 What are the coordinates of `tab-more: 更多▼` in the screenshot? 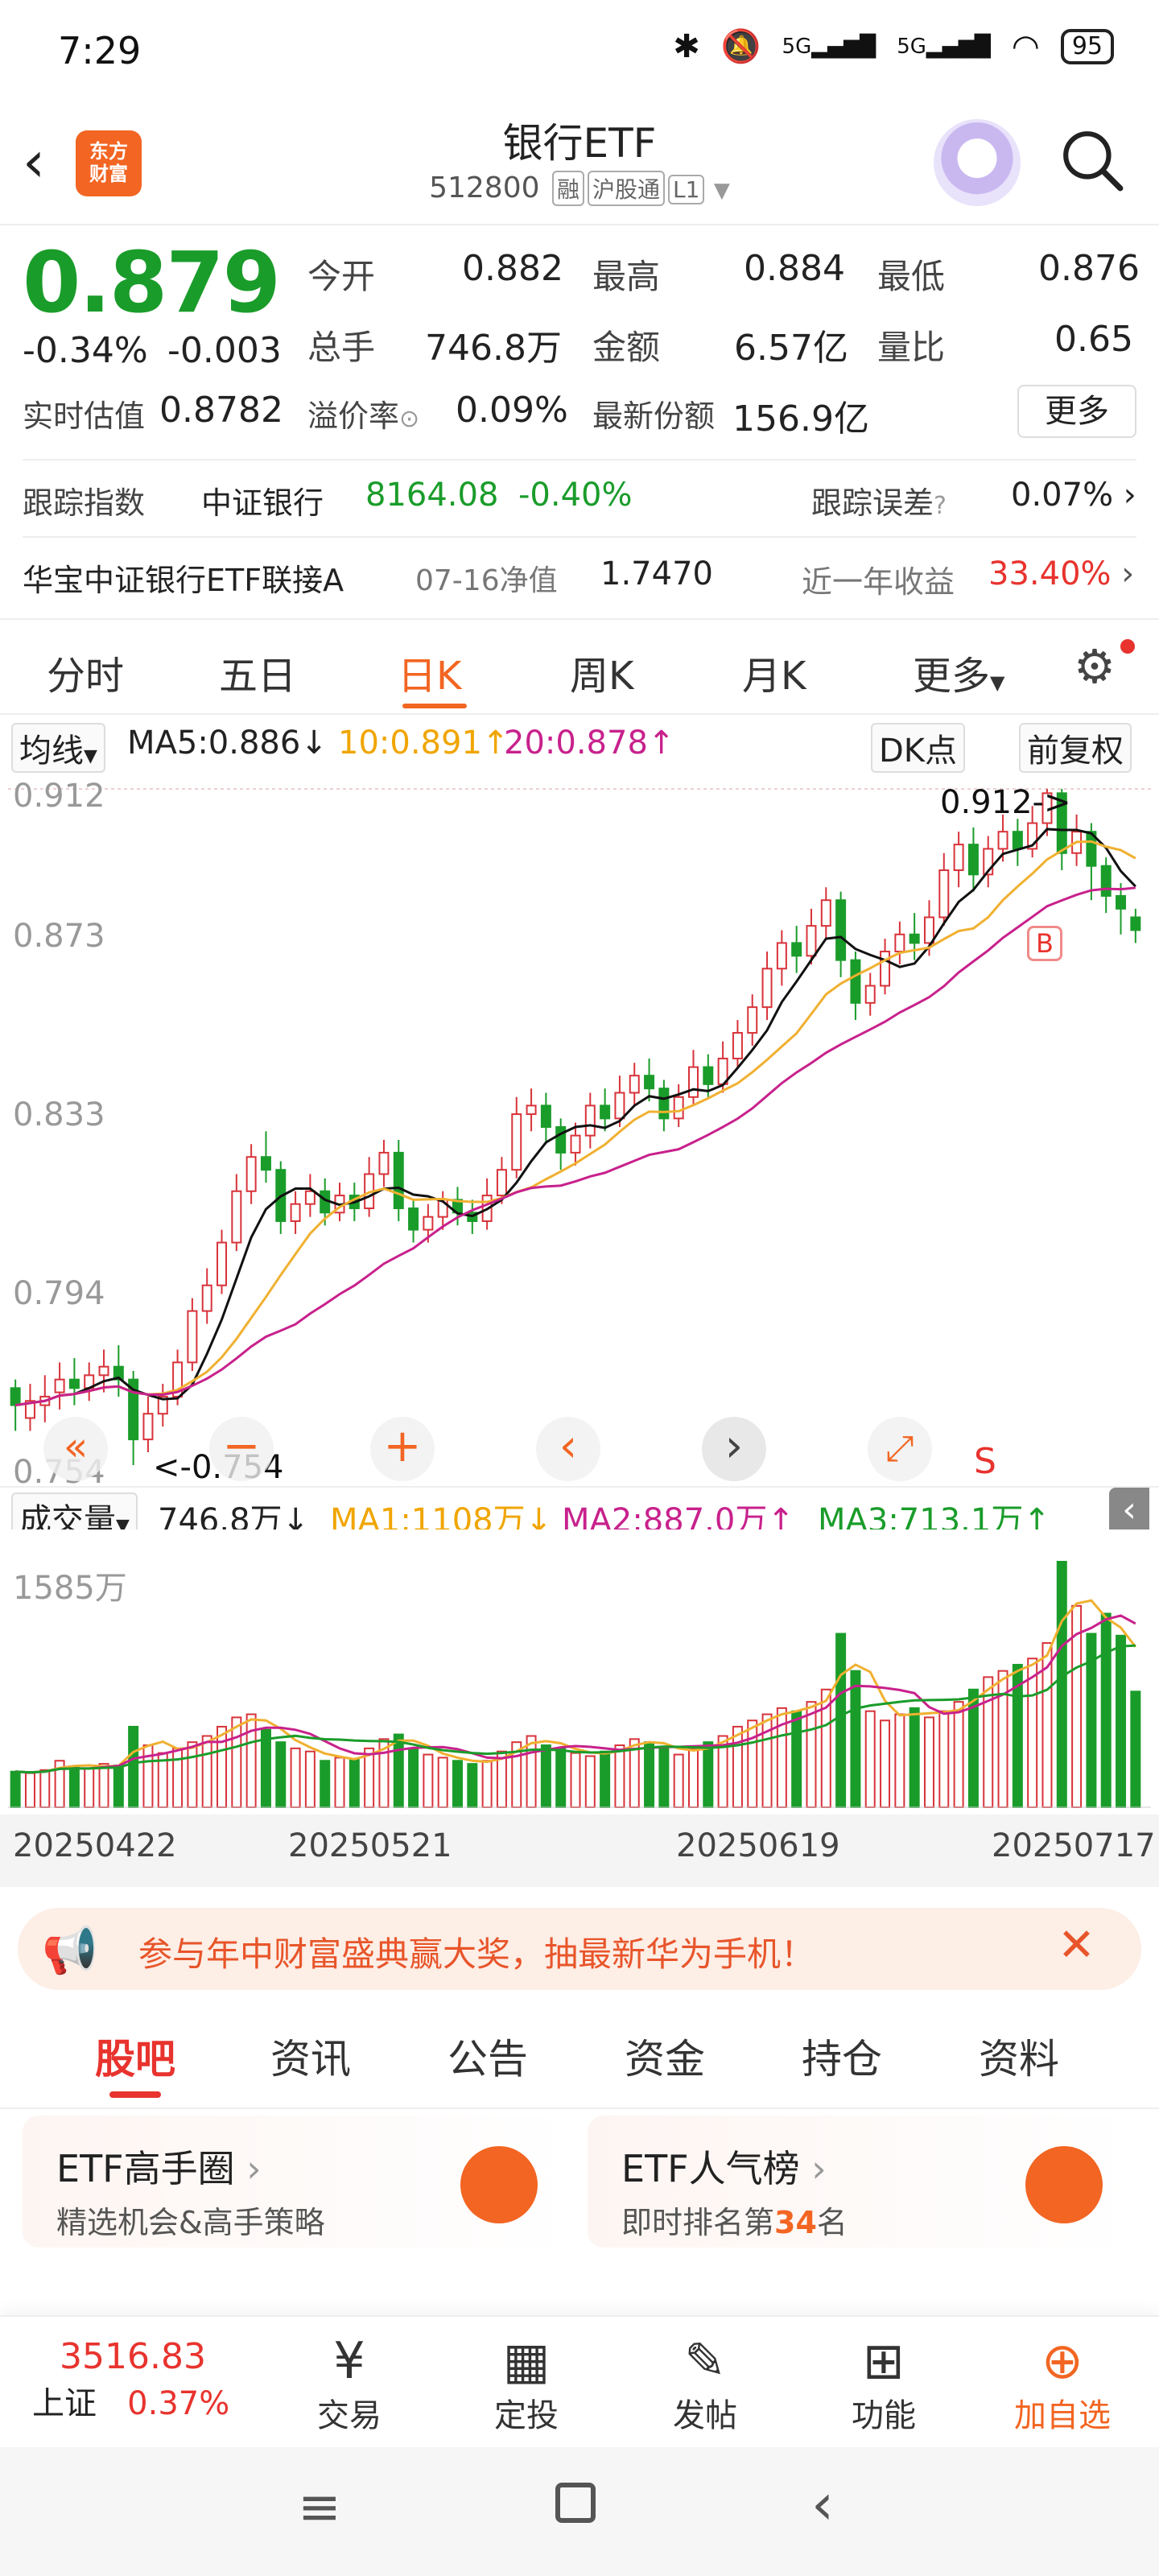 It's located at (959, 672).